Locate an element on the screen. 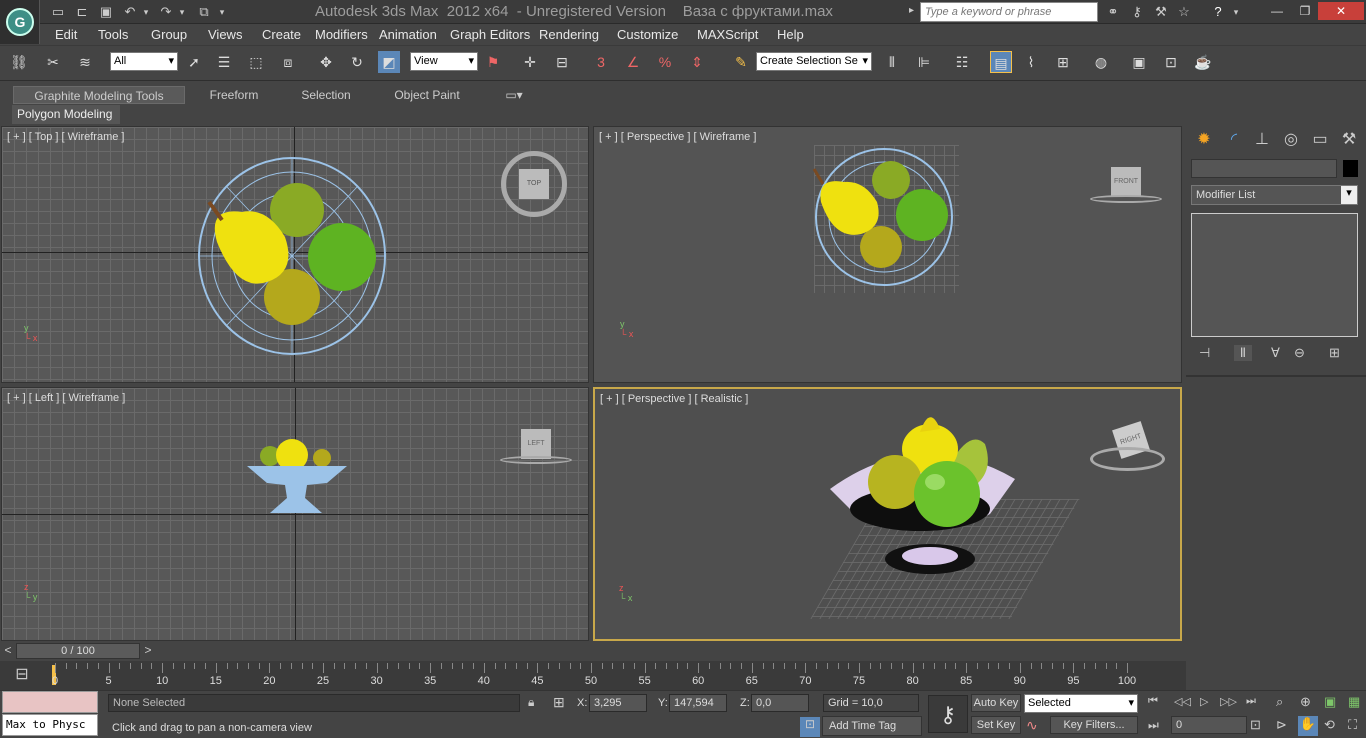 Image resolution: width=1366 pixels, height=738 pixels. menu-help: Help is located at coordinates (790, 34).